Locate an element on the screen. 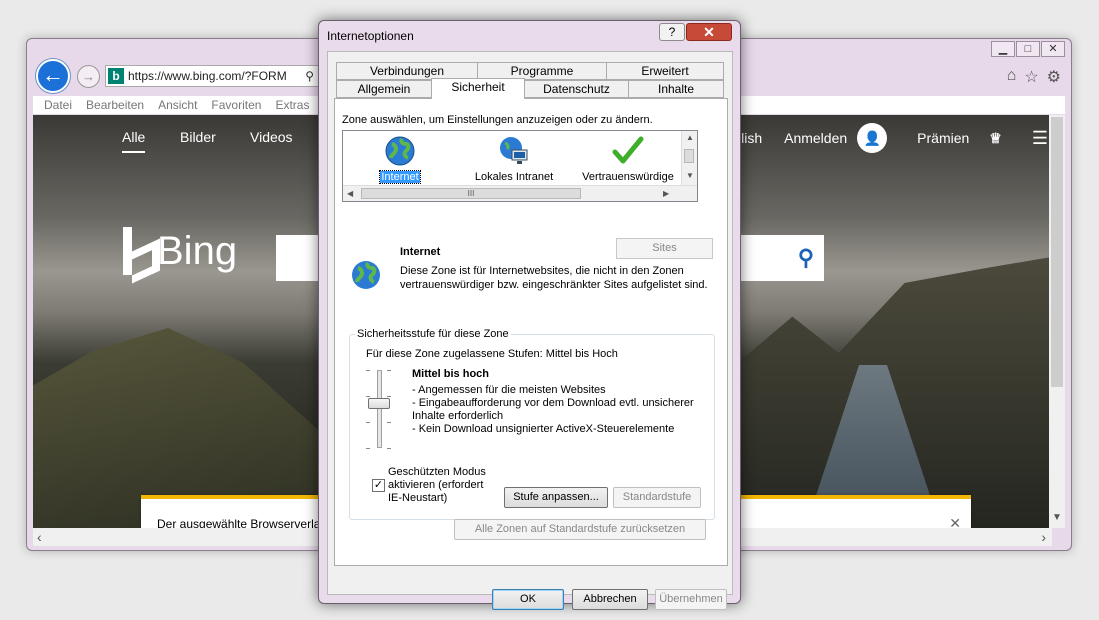  address-bar: b https://www.bing.com/?FORM ⚲ is located at coordinates (212, 76).